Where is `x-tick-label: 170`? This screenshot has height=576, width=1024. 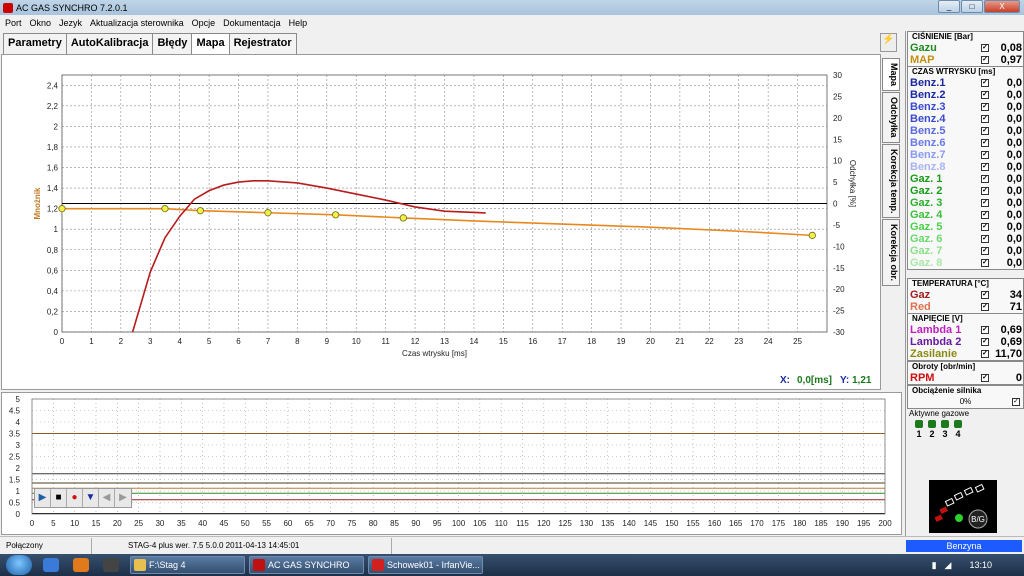 x-tick-label: 170 is located at coordinates (757, 523).